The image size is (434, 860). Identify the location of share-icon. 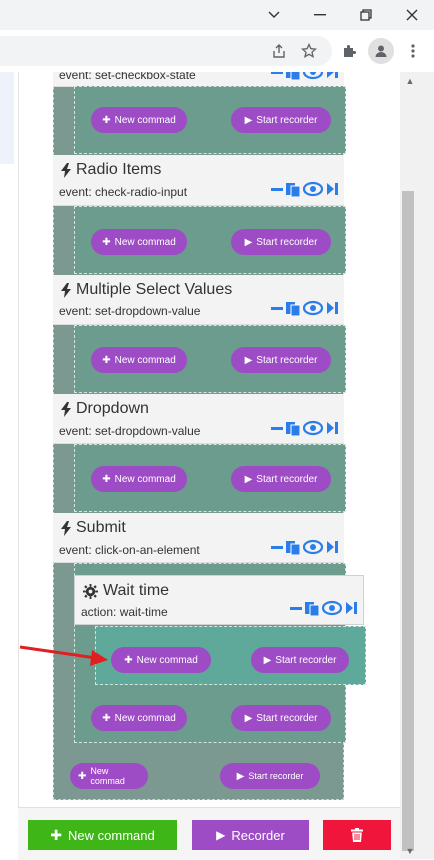
(279, 51).